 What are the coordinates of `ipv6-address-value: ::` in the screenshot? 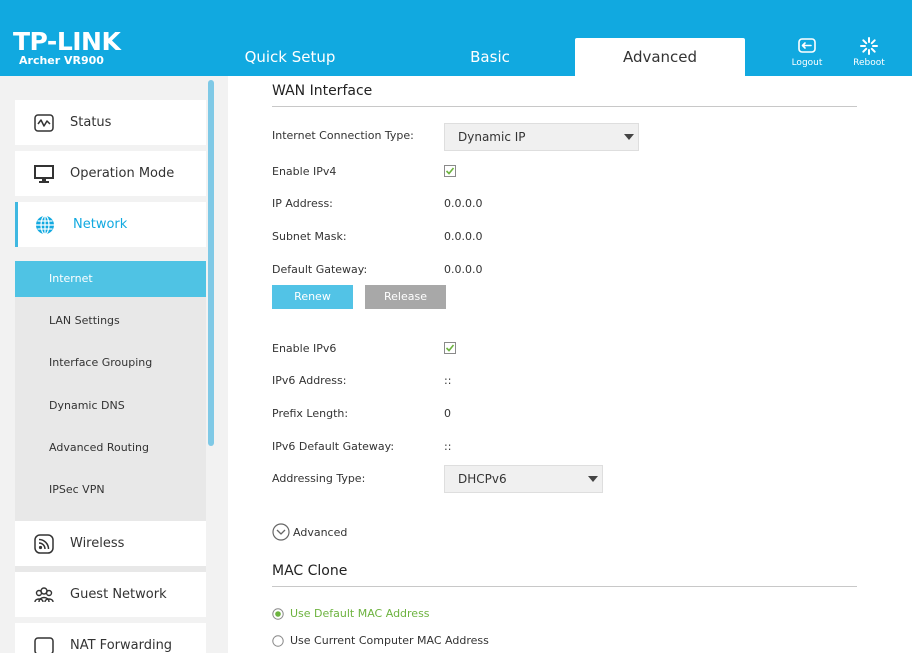 It's located at (448, 380).